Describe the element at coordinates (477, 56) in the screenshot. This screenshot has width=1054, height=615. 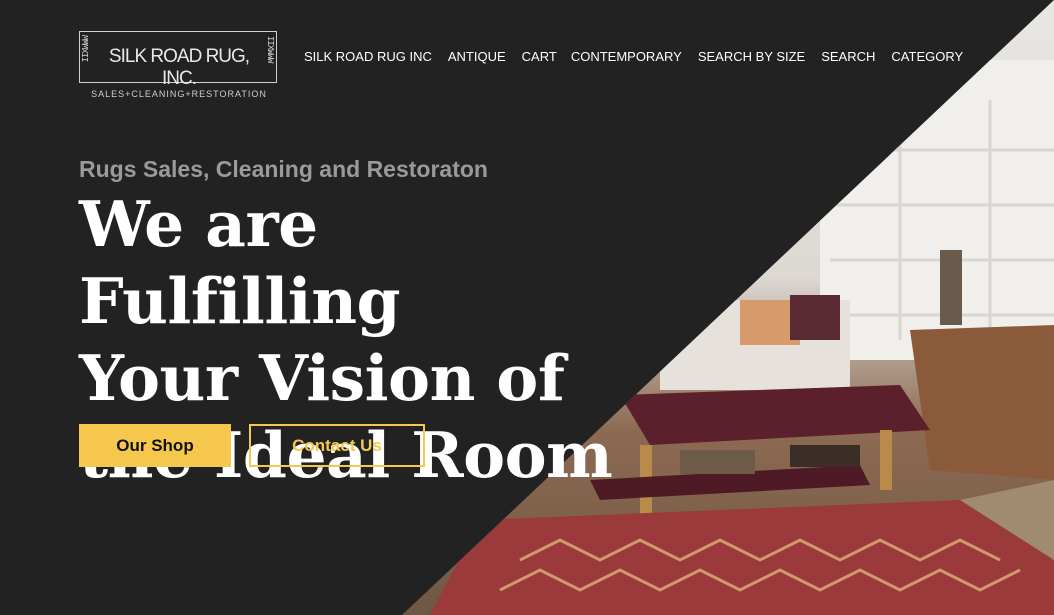
I see `nav-item-antique: ANTIQUE` at that location.